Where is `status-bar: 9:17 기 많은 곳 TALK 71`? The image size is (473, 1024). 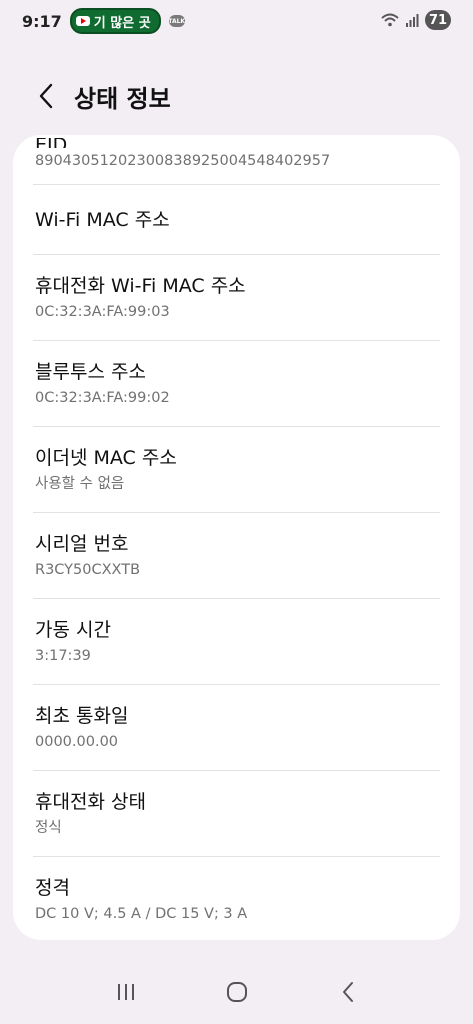
status-bar: 9:17 기 많은 곳 TALK 71 is located at coordinates (236, 21).